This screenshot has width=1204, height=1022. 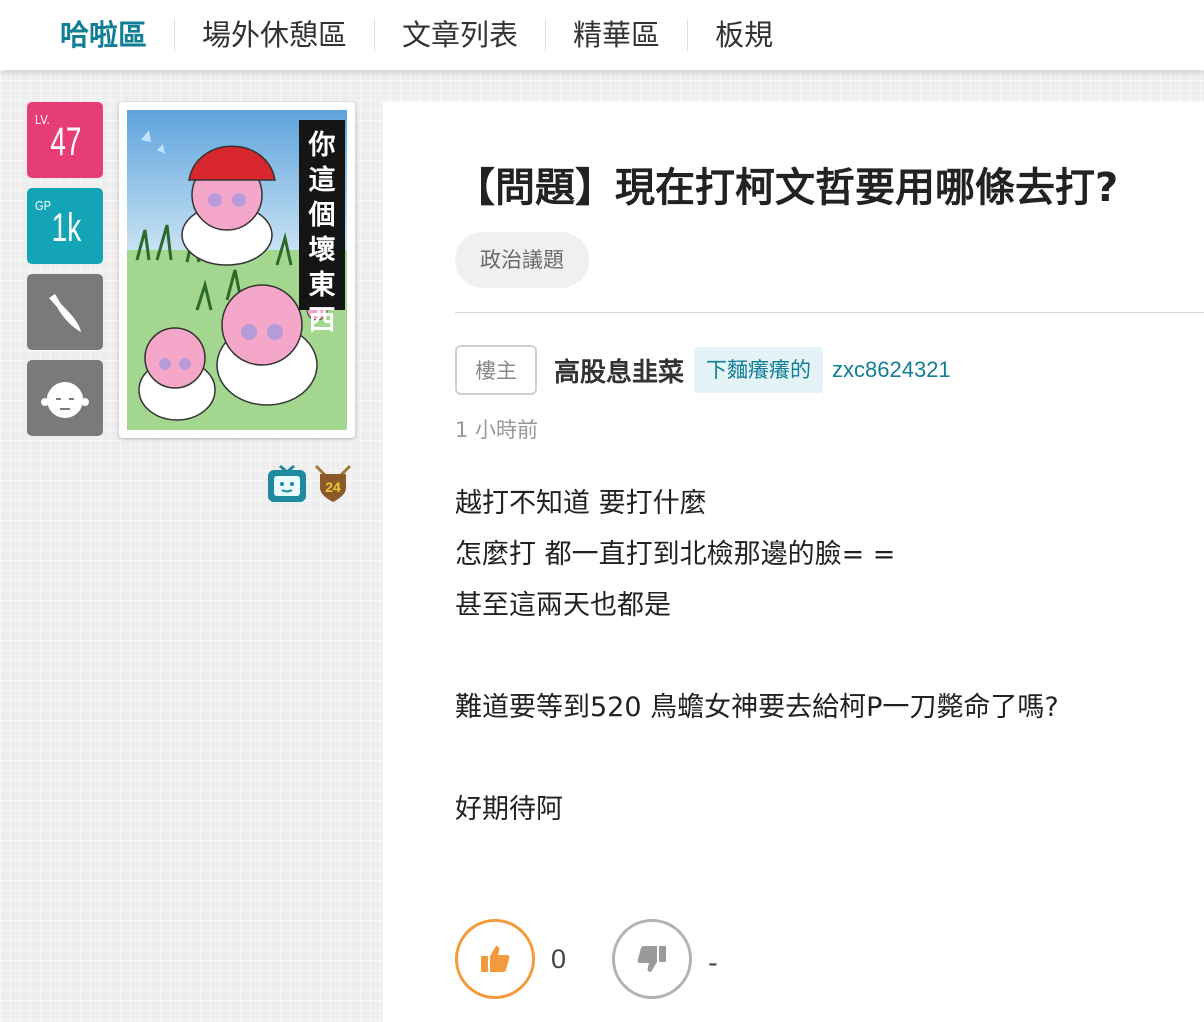 What do you see at coordinates (757, 707) in the screenshot?
I see `content-line: 難道要等到520 鳥蟾女神要去給柯P一刀斃命了嗎?` at bounding box center [757, 707].